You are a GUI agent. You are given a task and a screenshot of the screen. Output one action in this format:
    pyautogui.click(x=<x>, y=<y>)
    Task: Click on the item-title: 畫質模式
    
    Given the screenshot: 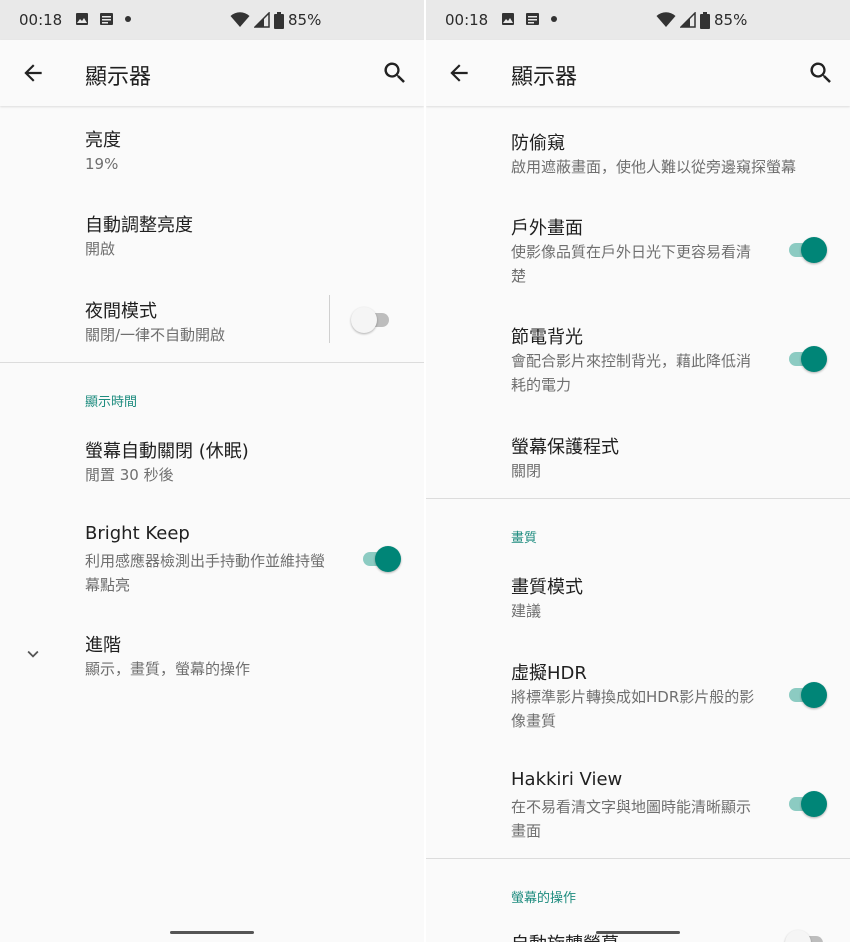 What is the action you would take?
    pyautogui.click(x=547, y=587)
    